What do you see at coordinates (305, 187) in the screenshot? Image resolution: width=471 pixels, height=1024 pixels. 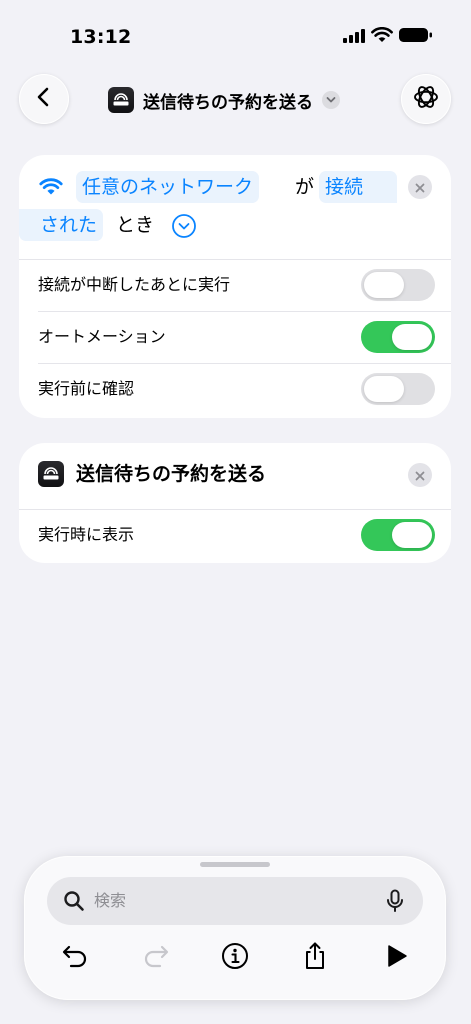 I see `particle-text: が` at bounding box center [305, 187].